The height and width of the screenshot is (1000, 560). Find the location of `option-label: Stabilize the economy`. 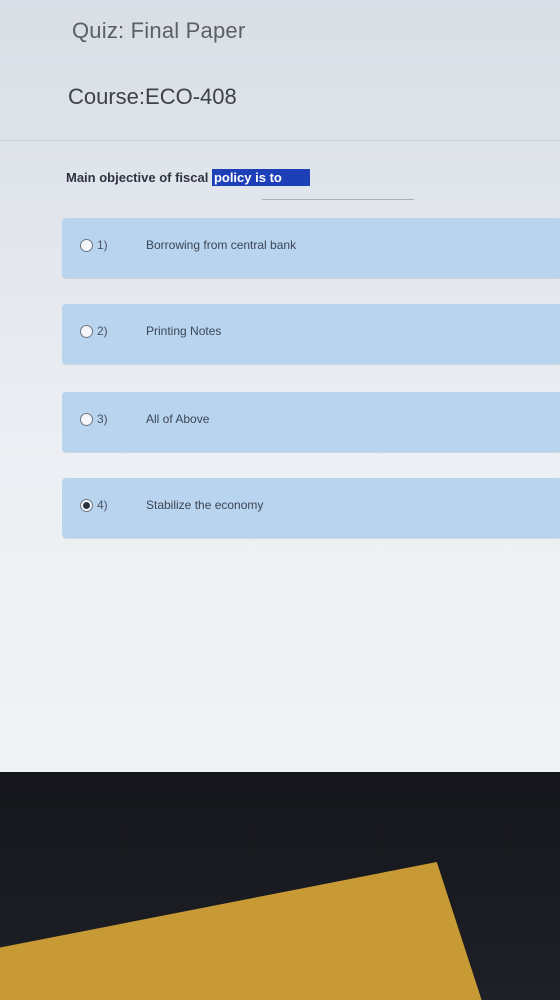

option-label: Stabilize the economy is located at coordinates (205, 505).